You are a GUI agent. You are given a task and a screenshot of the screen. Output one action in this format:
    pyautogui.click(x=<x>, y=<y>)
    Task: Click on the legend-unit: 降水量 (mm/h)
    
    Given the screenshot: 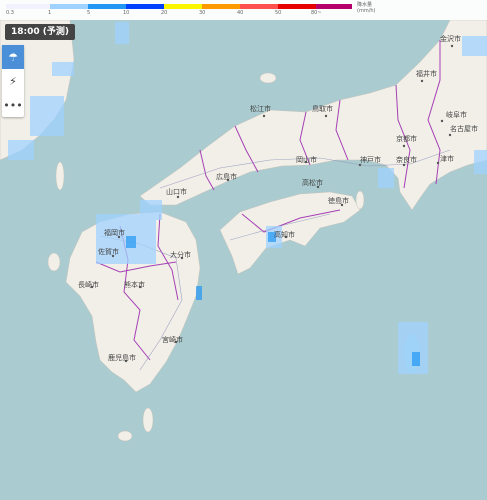 What is the action you would take?
    pyautogui.click(x=366, y=8)
    